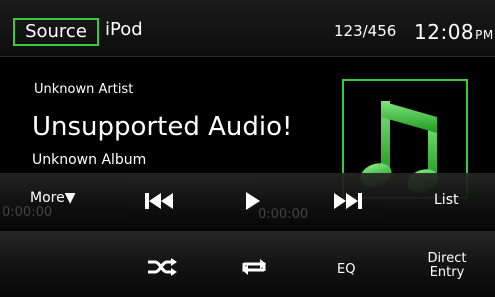 Image resolution: width=495 pixels, height=297 pixels. I want to click on shuffle-icon, so click(162, 267).